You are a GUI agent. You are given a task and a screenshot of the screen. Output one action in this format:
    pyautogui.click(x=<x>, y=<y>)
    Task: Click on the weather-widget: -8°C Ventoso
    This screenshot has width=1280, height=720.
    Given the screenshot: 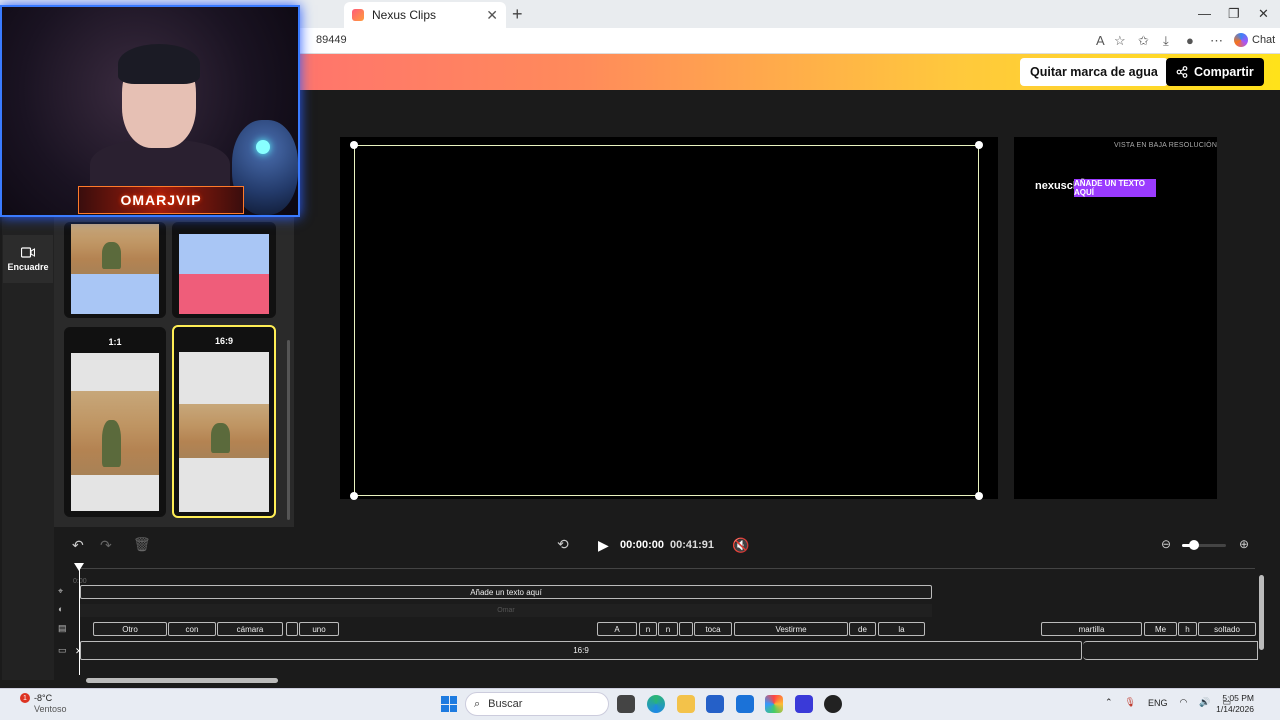 What is the action you would take?
    pyautogui.click(x=50, y=704)
    